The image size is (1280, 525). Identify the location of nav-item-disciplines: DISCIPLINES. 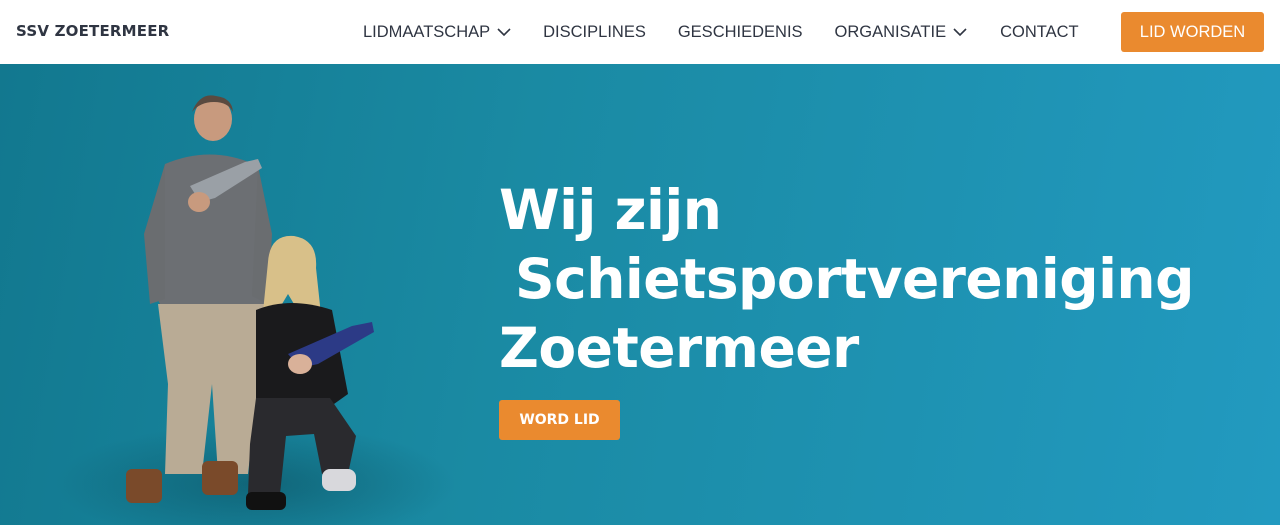
(594, 32).